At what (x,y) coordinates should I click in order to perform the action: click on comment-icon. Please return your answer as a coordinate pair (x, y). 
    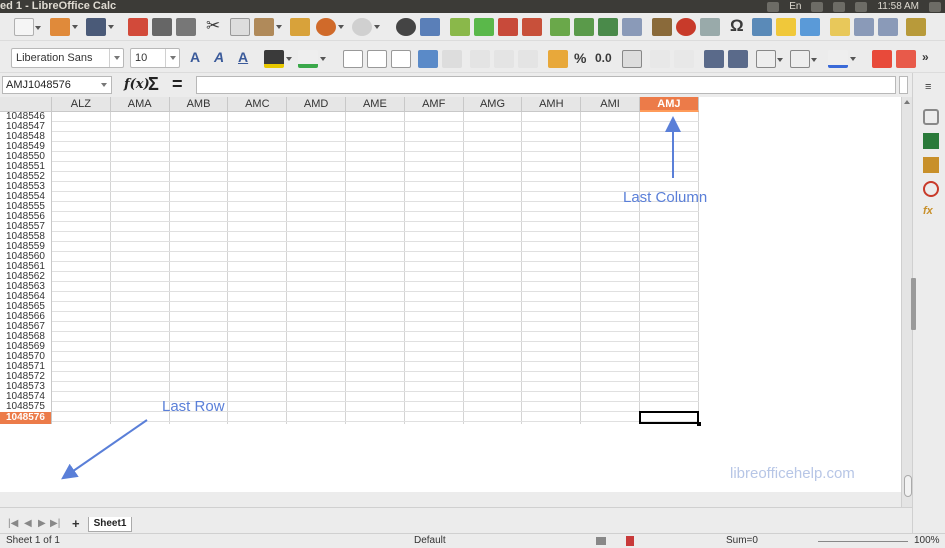
    Looking at the image, I should click on (786, 27).